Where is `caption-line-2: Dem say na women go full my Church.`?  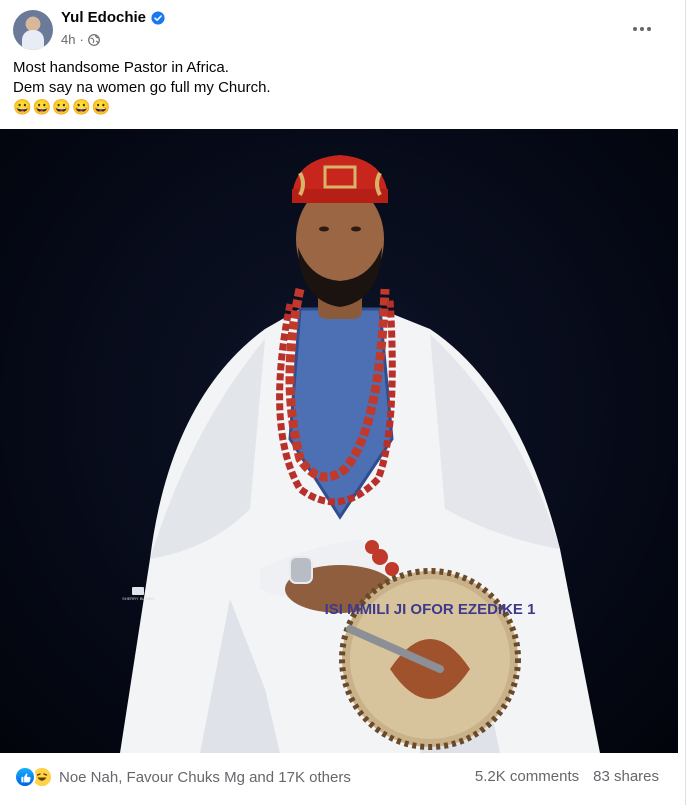 caption-line-2: Dem say na women go full my Church. is located at coordinates (142, 87).